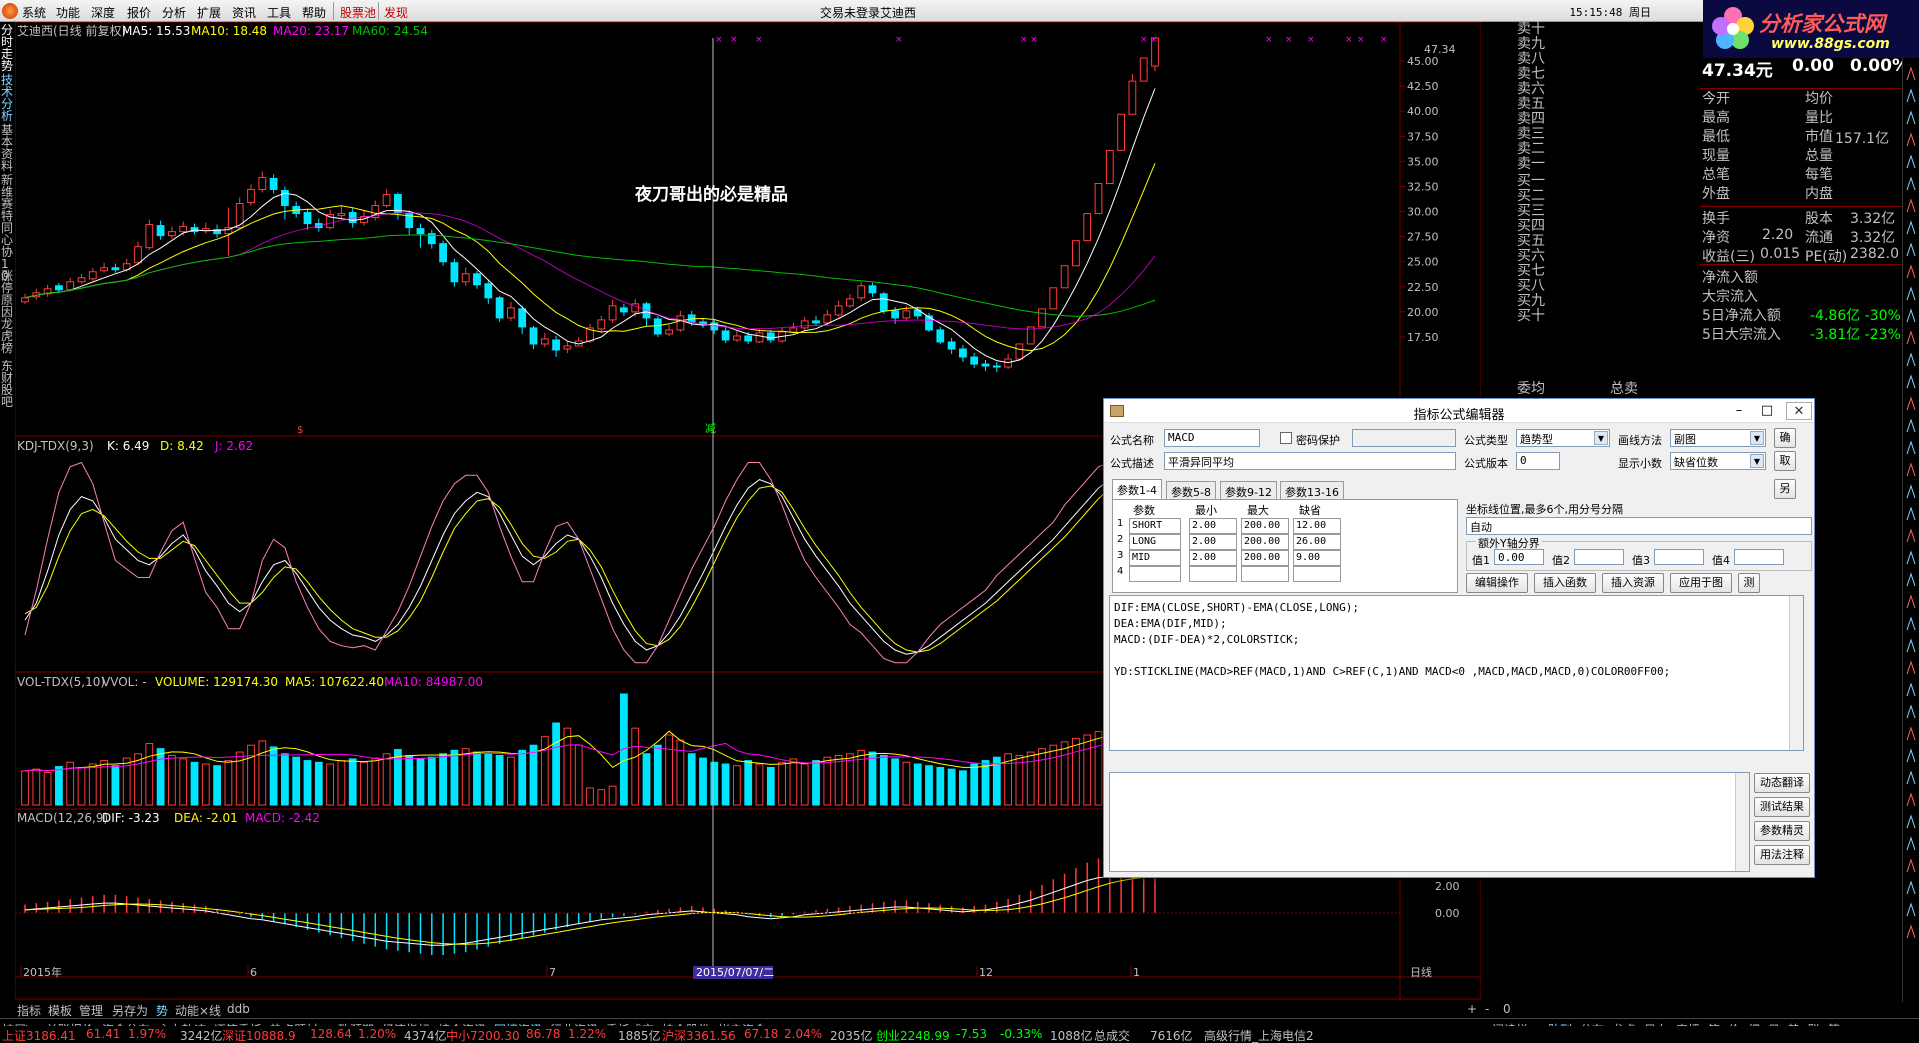 This screenshot has height=1043, width=1919. I want to click on param-default-input: 9.00, so click(1317, 558).